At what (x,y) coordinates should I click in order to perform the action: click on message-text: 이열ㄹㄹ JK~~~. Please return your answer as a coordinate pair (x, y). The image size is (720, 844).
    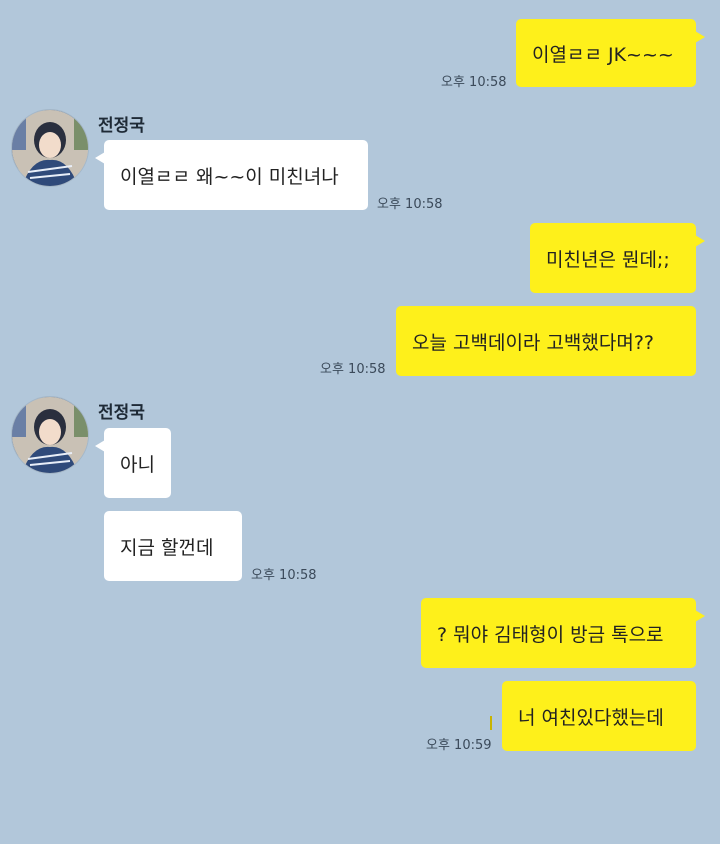
    Looking at the image, I should click on (603, 54).